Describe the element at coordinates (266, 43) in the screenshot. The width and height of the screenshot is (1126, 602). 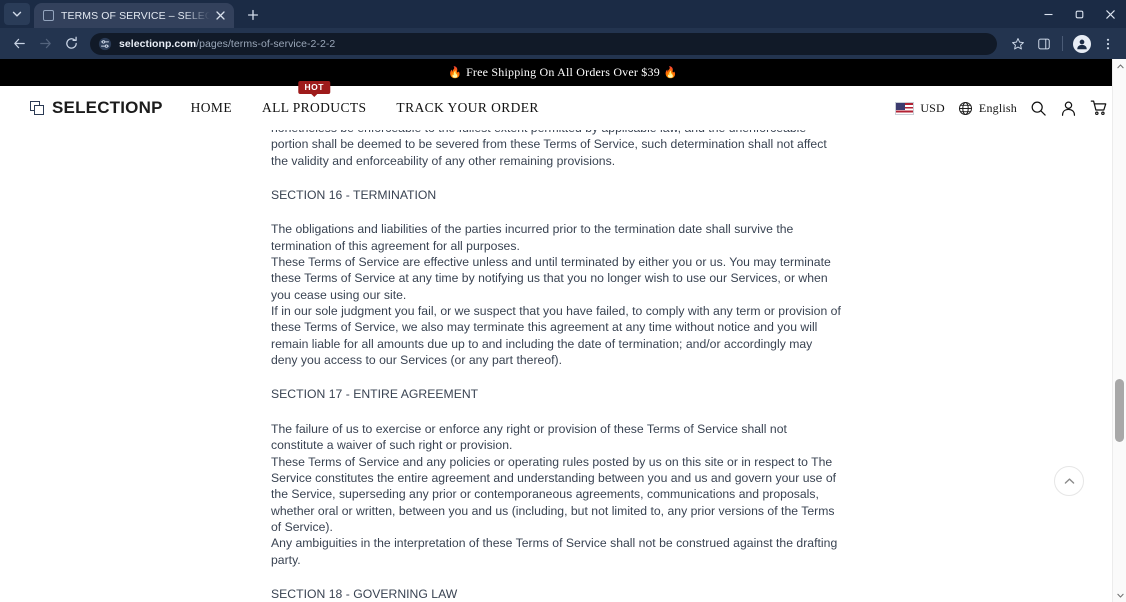
I see `url-path: /pages/terms-of-service-2-2-2` at that location.